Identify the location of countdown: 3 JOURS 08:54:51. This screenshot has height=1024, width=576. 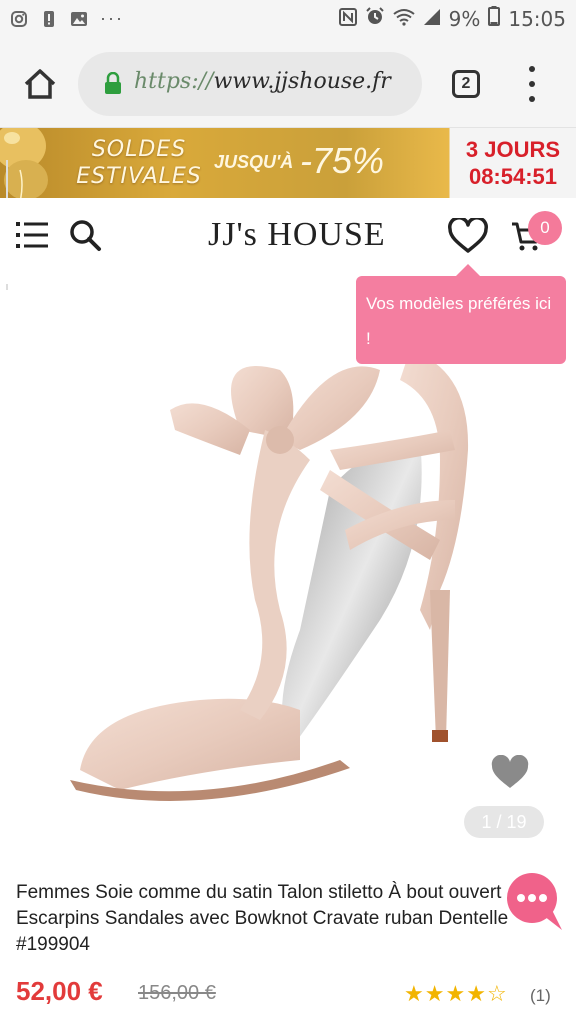
(513, 167).